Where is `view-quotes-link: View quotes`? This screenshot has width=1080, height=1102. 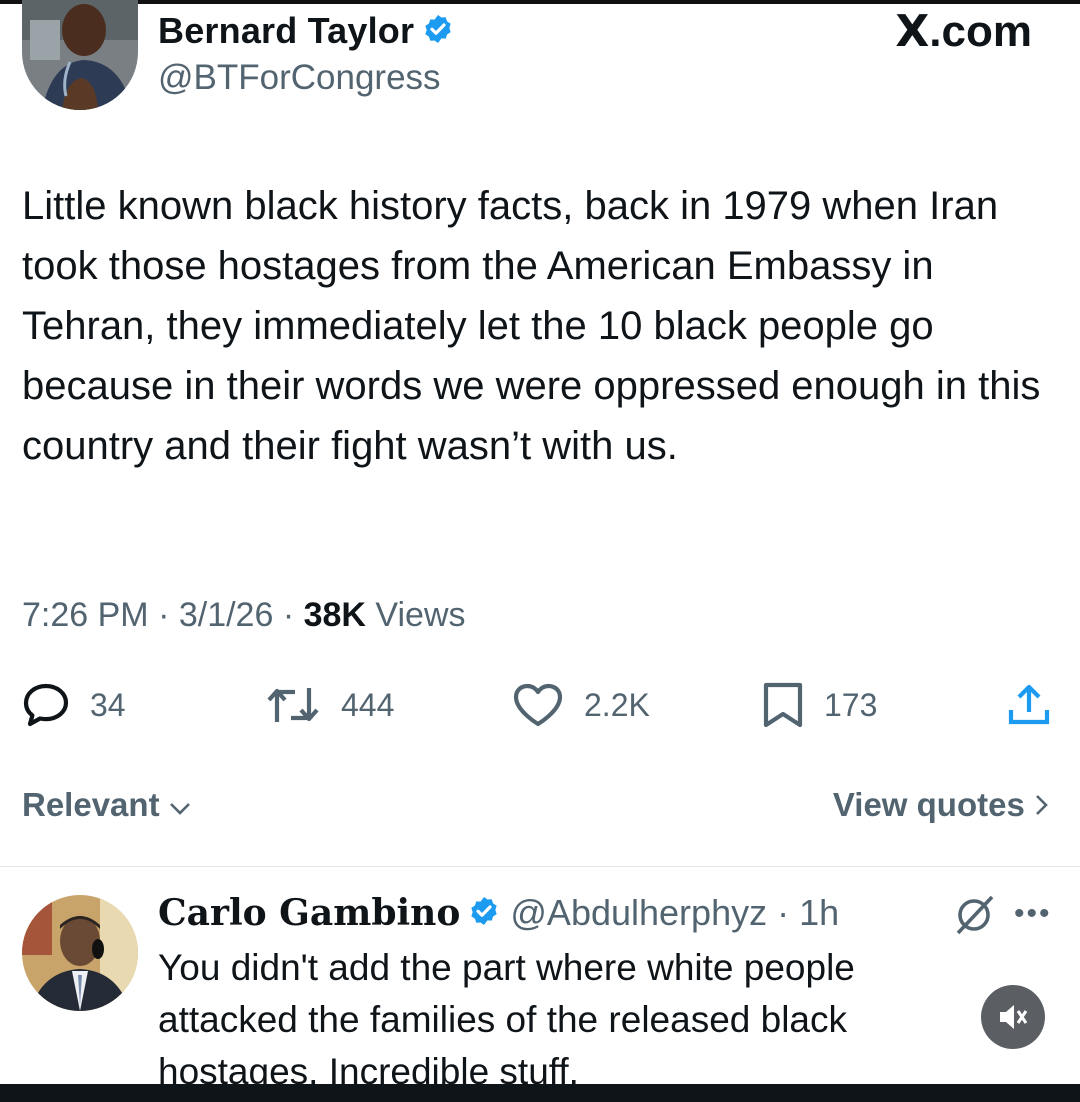 view-quotes-link: View quotes is located at coordinates (941, 805).